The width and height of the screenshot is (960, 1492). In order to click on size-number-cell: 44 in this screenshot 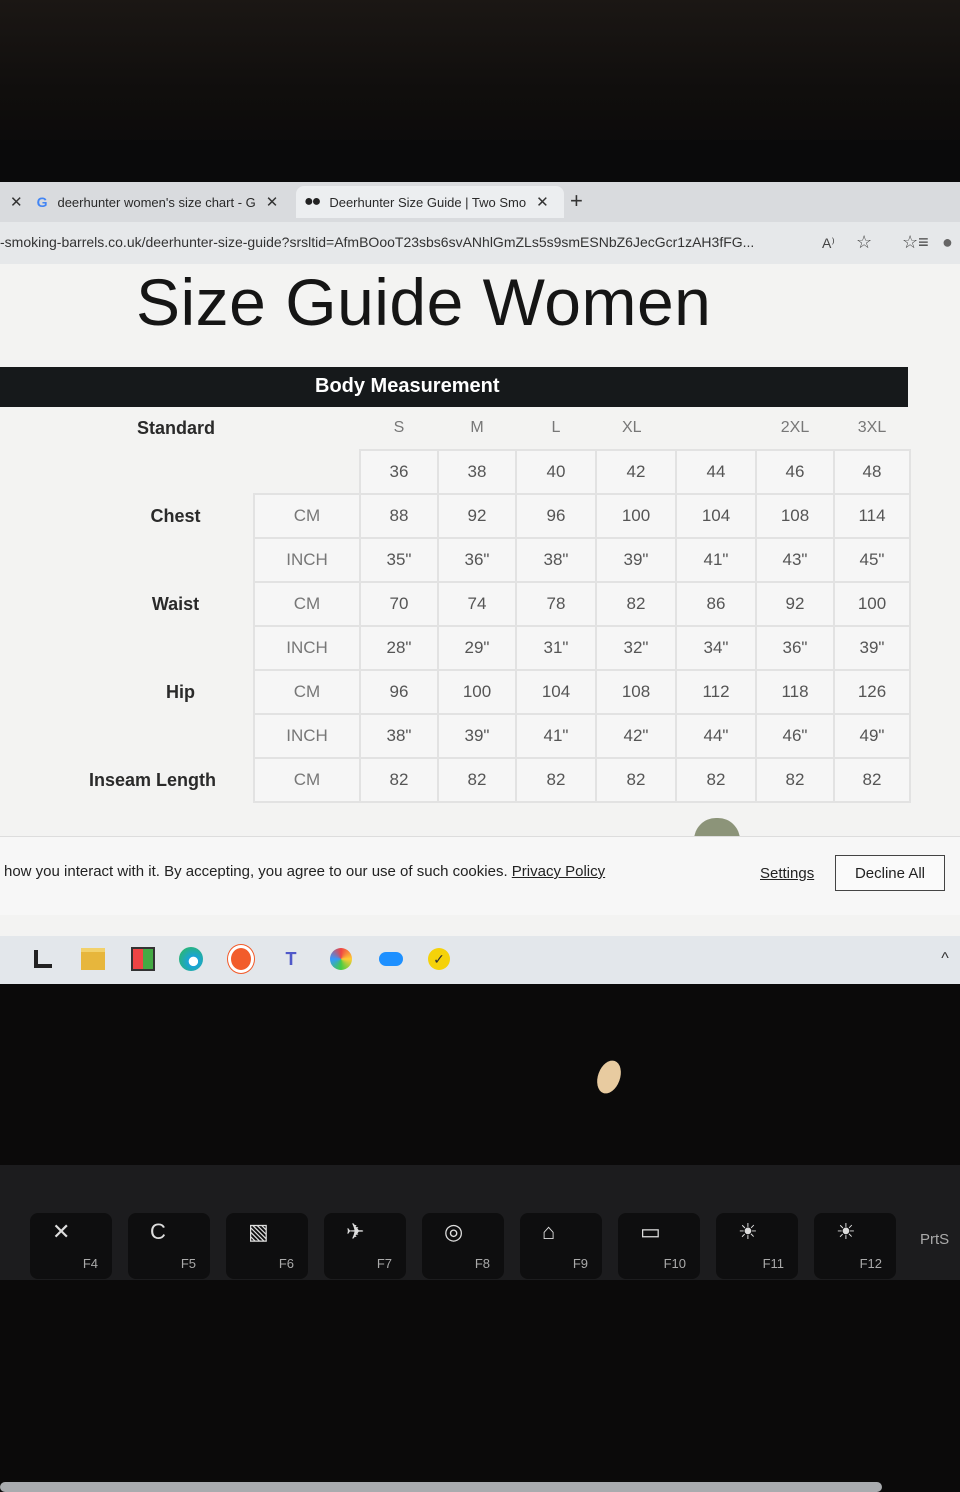, I will do `click(716, 472)`.